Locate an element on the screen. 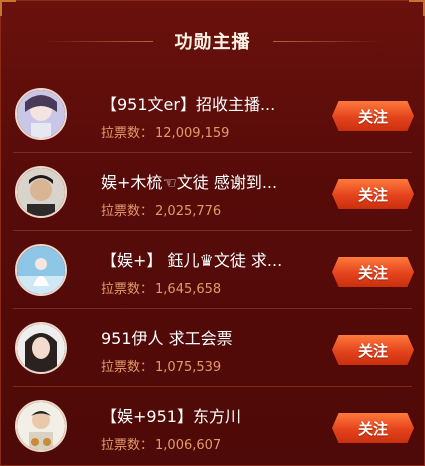 The width and height of the screenshot is (425, 466). panel-title: 功勋主播 is located at coordinates (212, 42).